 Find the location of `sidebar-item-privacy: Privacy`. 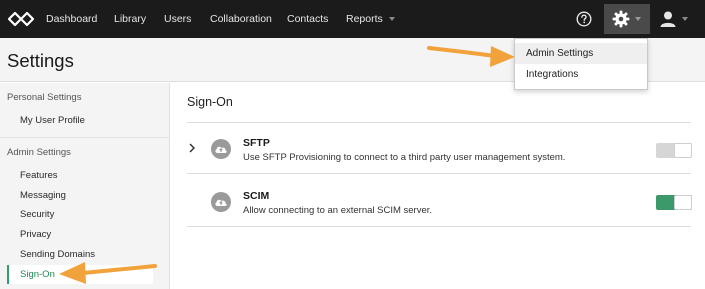

sidebar-item-privacy: Privacy is located at coordinates (80, 234).